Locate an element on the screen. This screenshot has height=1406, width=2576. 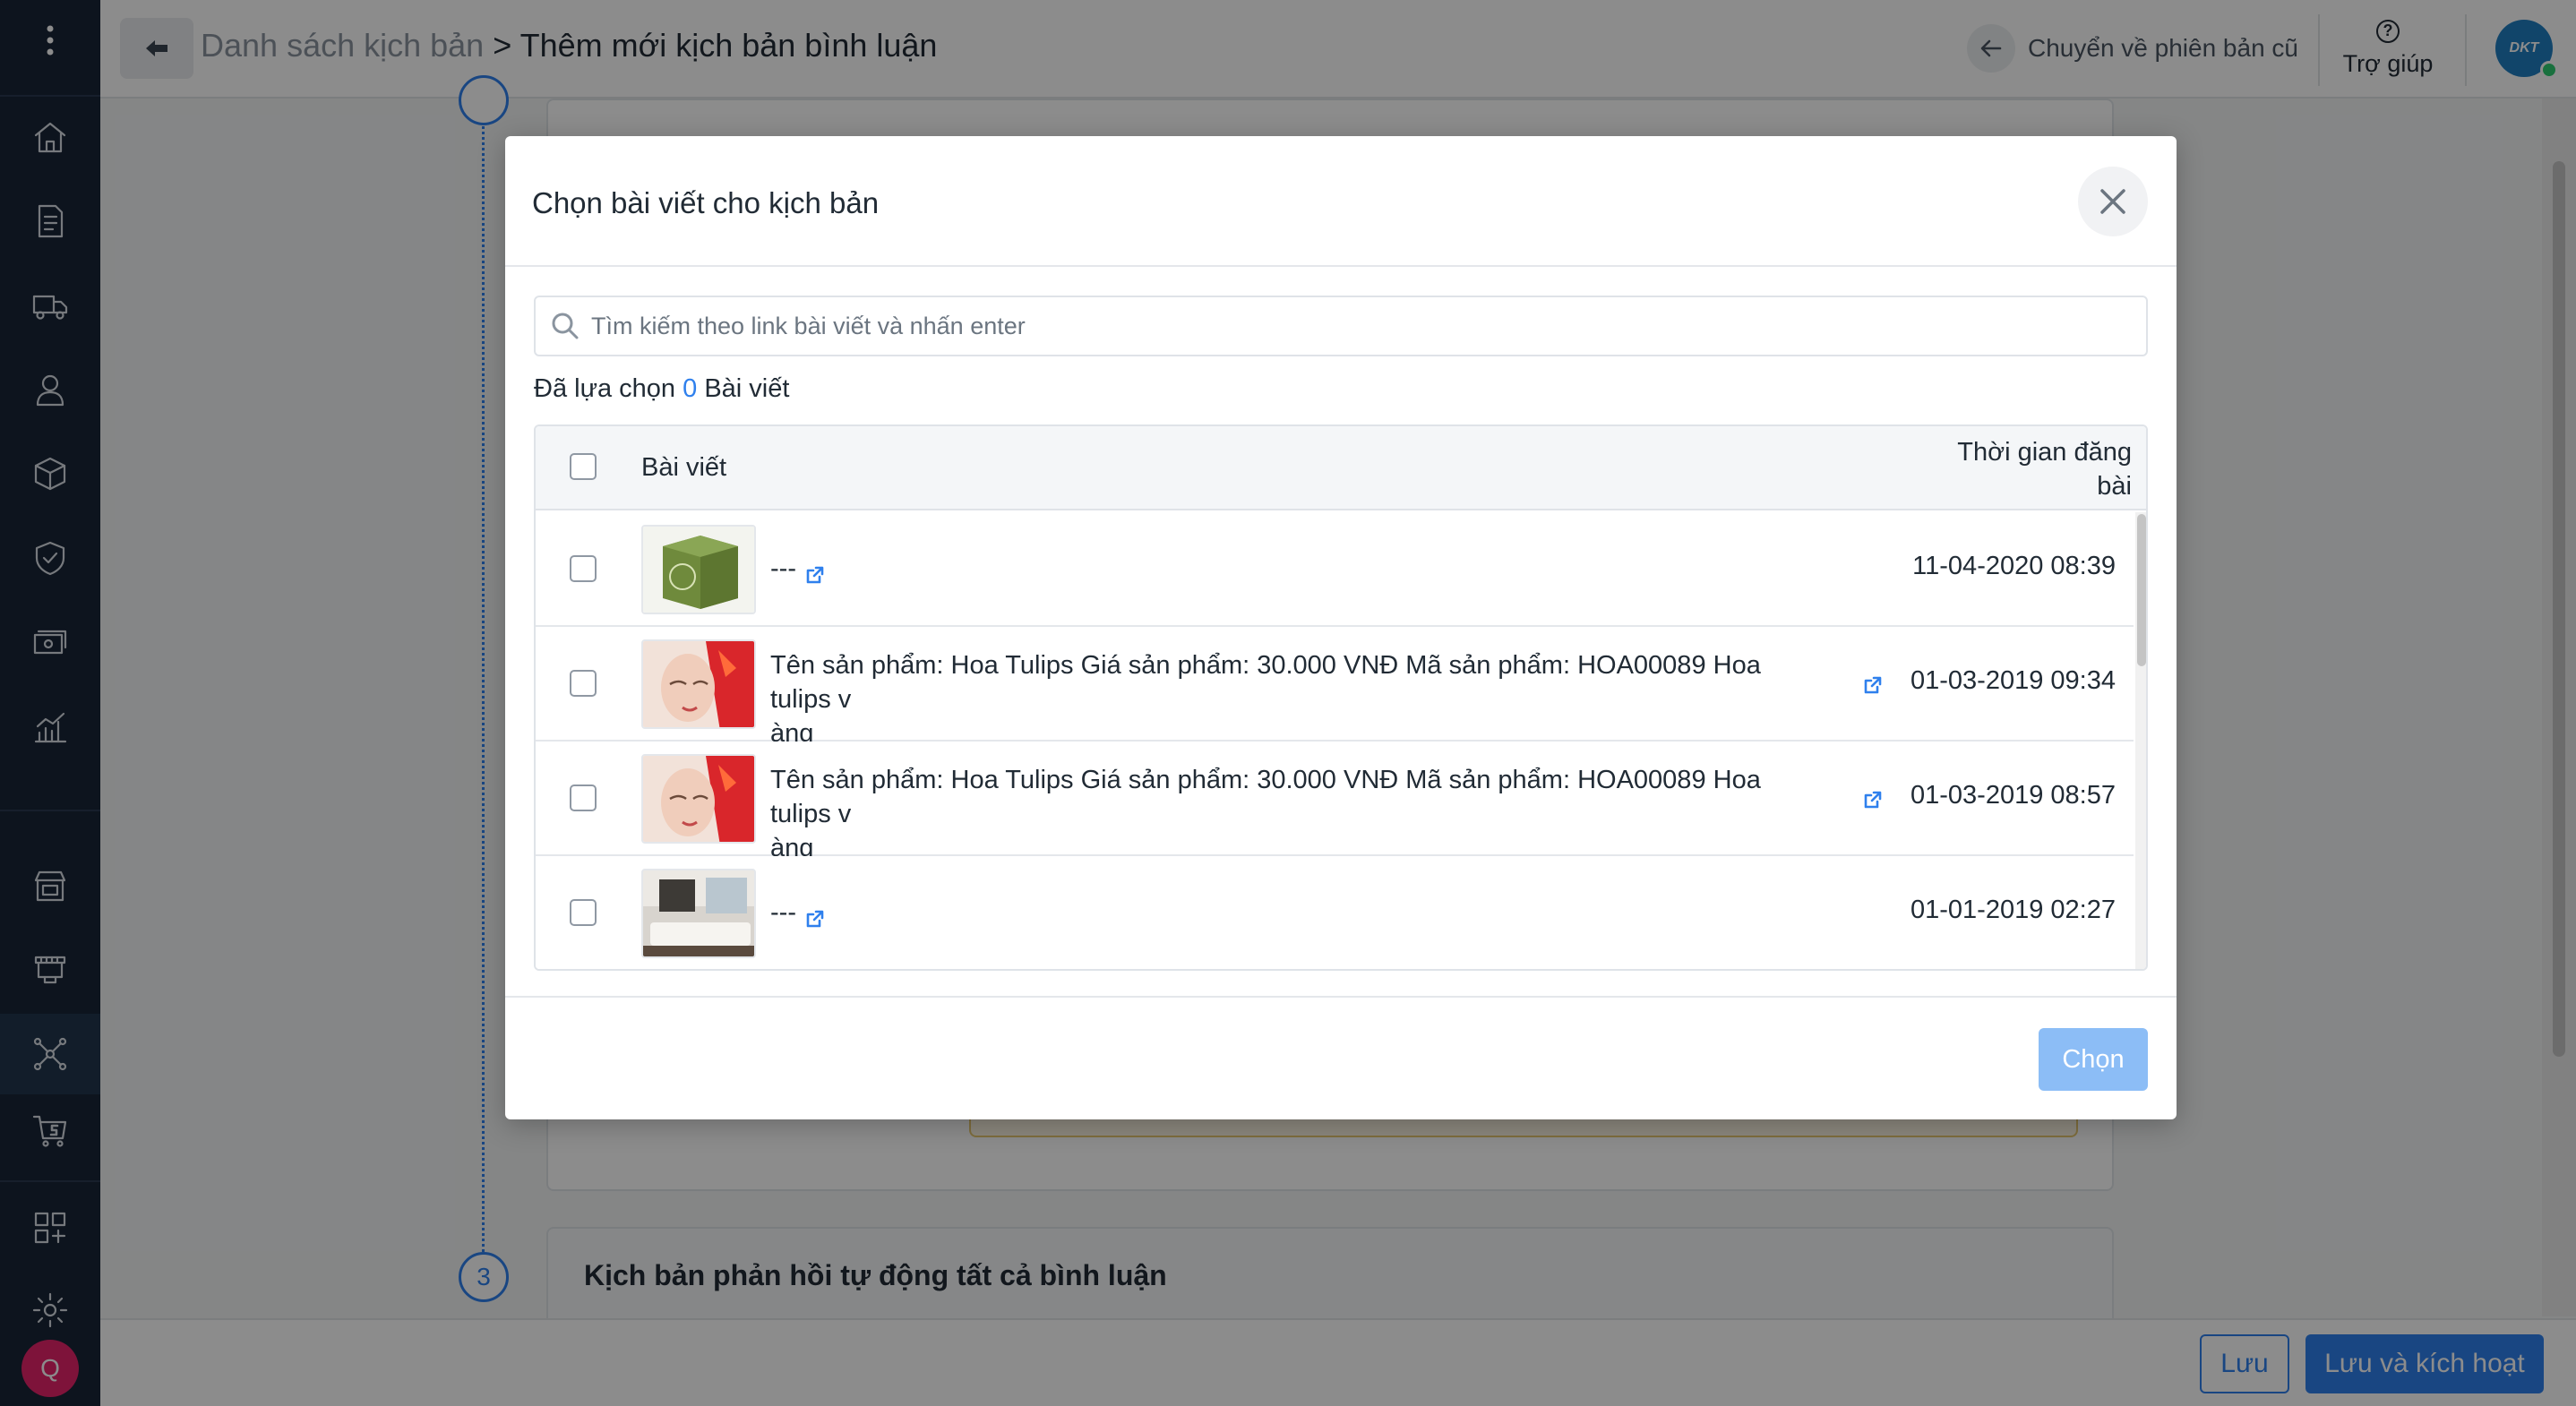
search-icon is located at coordinates (565, 326).